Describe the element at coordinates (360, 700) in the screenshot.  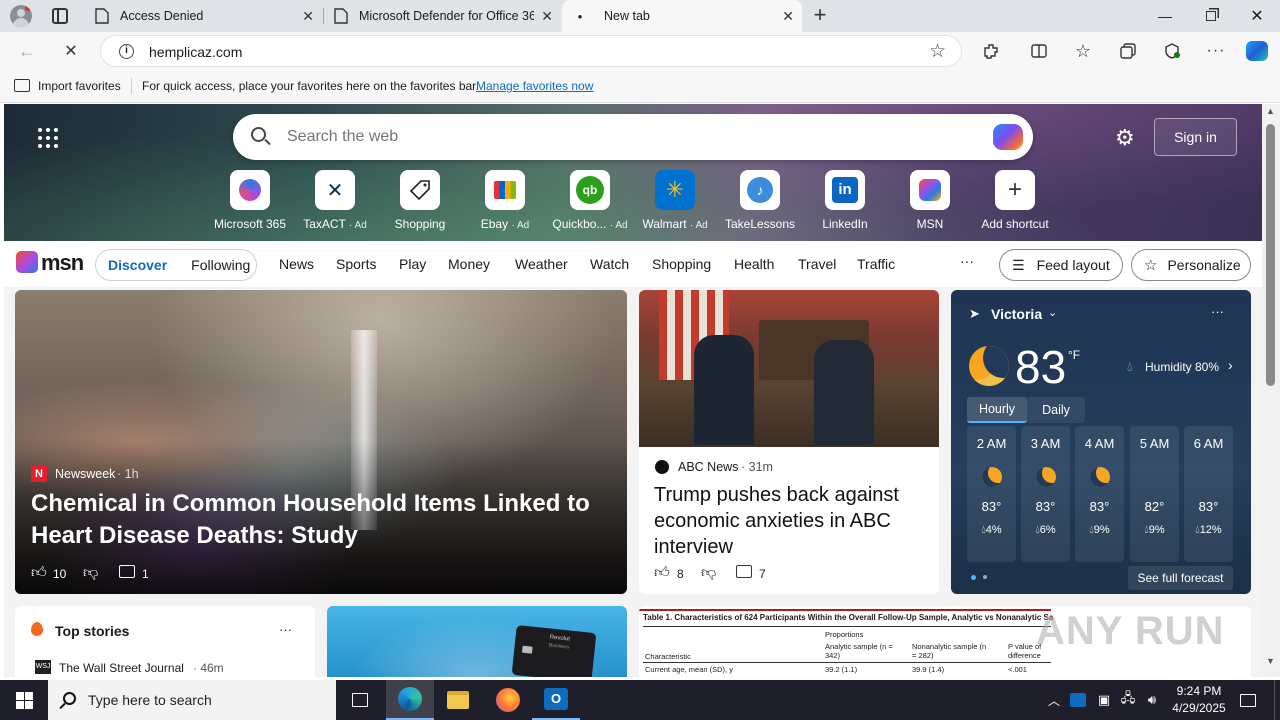
I see `task-view-icon` at that location.